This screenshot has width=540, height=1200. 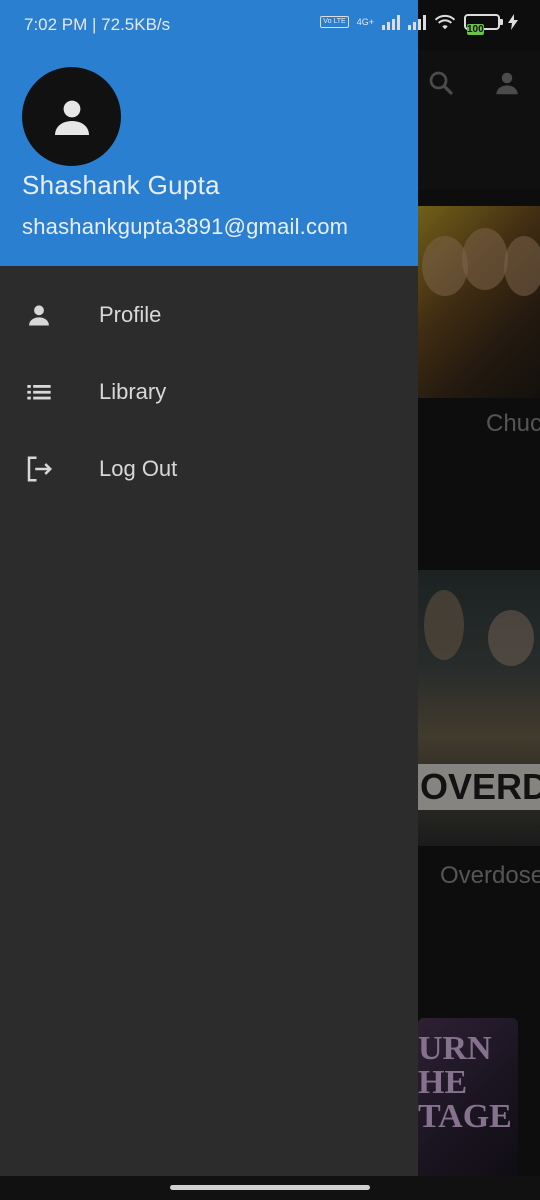 What do you see at coordinates (138, 468) in the screenshot?
I see `menu-item-label: Log Out` at bounding box center [138, 468].